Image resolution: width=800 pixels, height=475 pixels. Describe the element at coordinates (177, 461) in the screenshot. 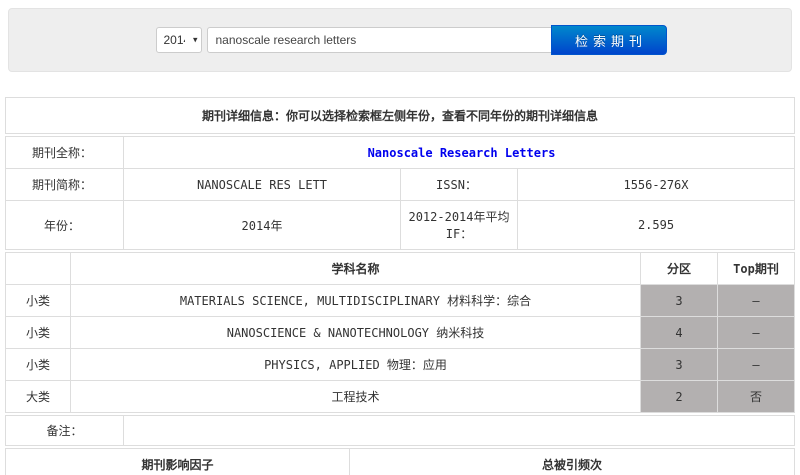

I see `if-section-header: 期刊影响因子` at that location.